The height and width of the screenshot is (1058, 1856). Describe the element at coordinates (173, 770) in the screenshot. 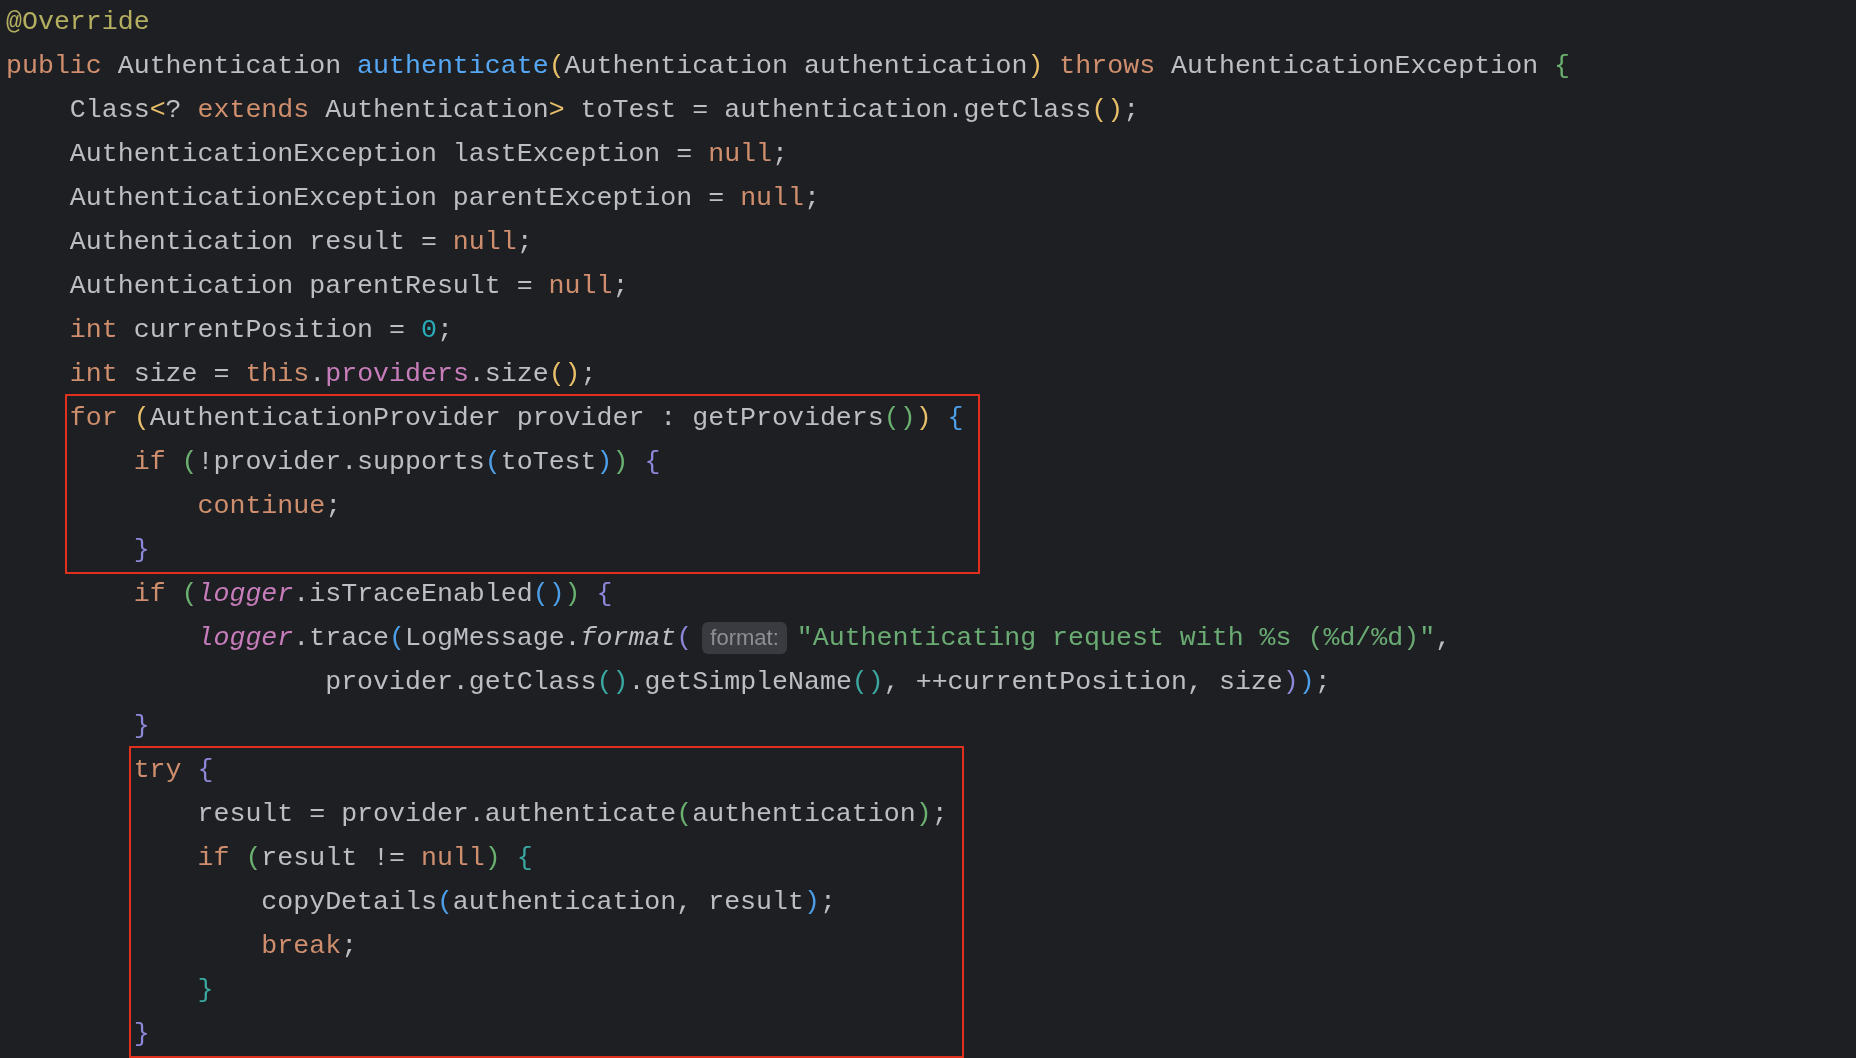

I see `code-line: try {` at that location.